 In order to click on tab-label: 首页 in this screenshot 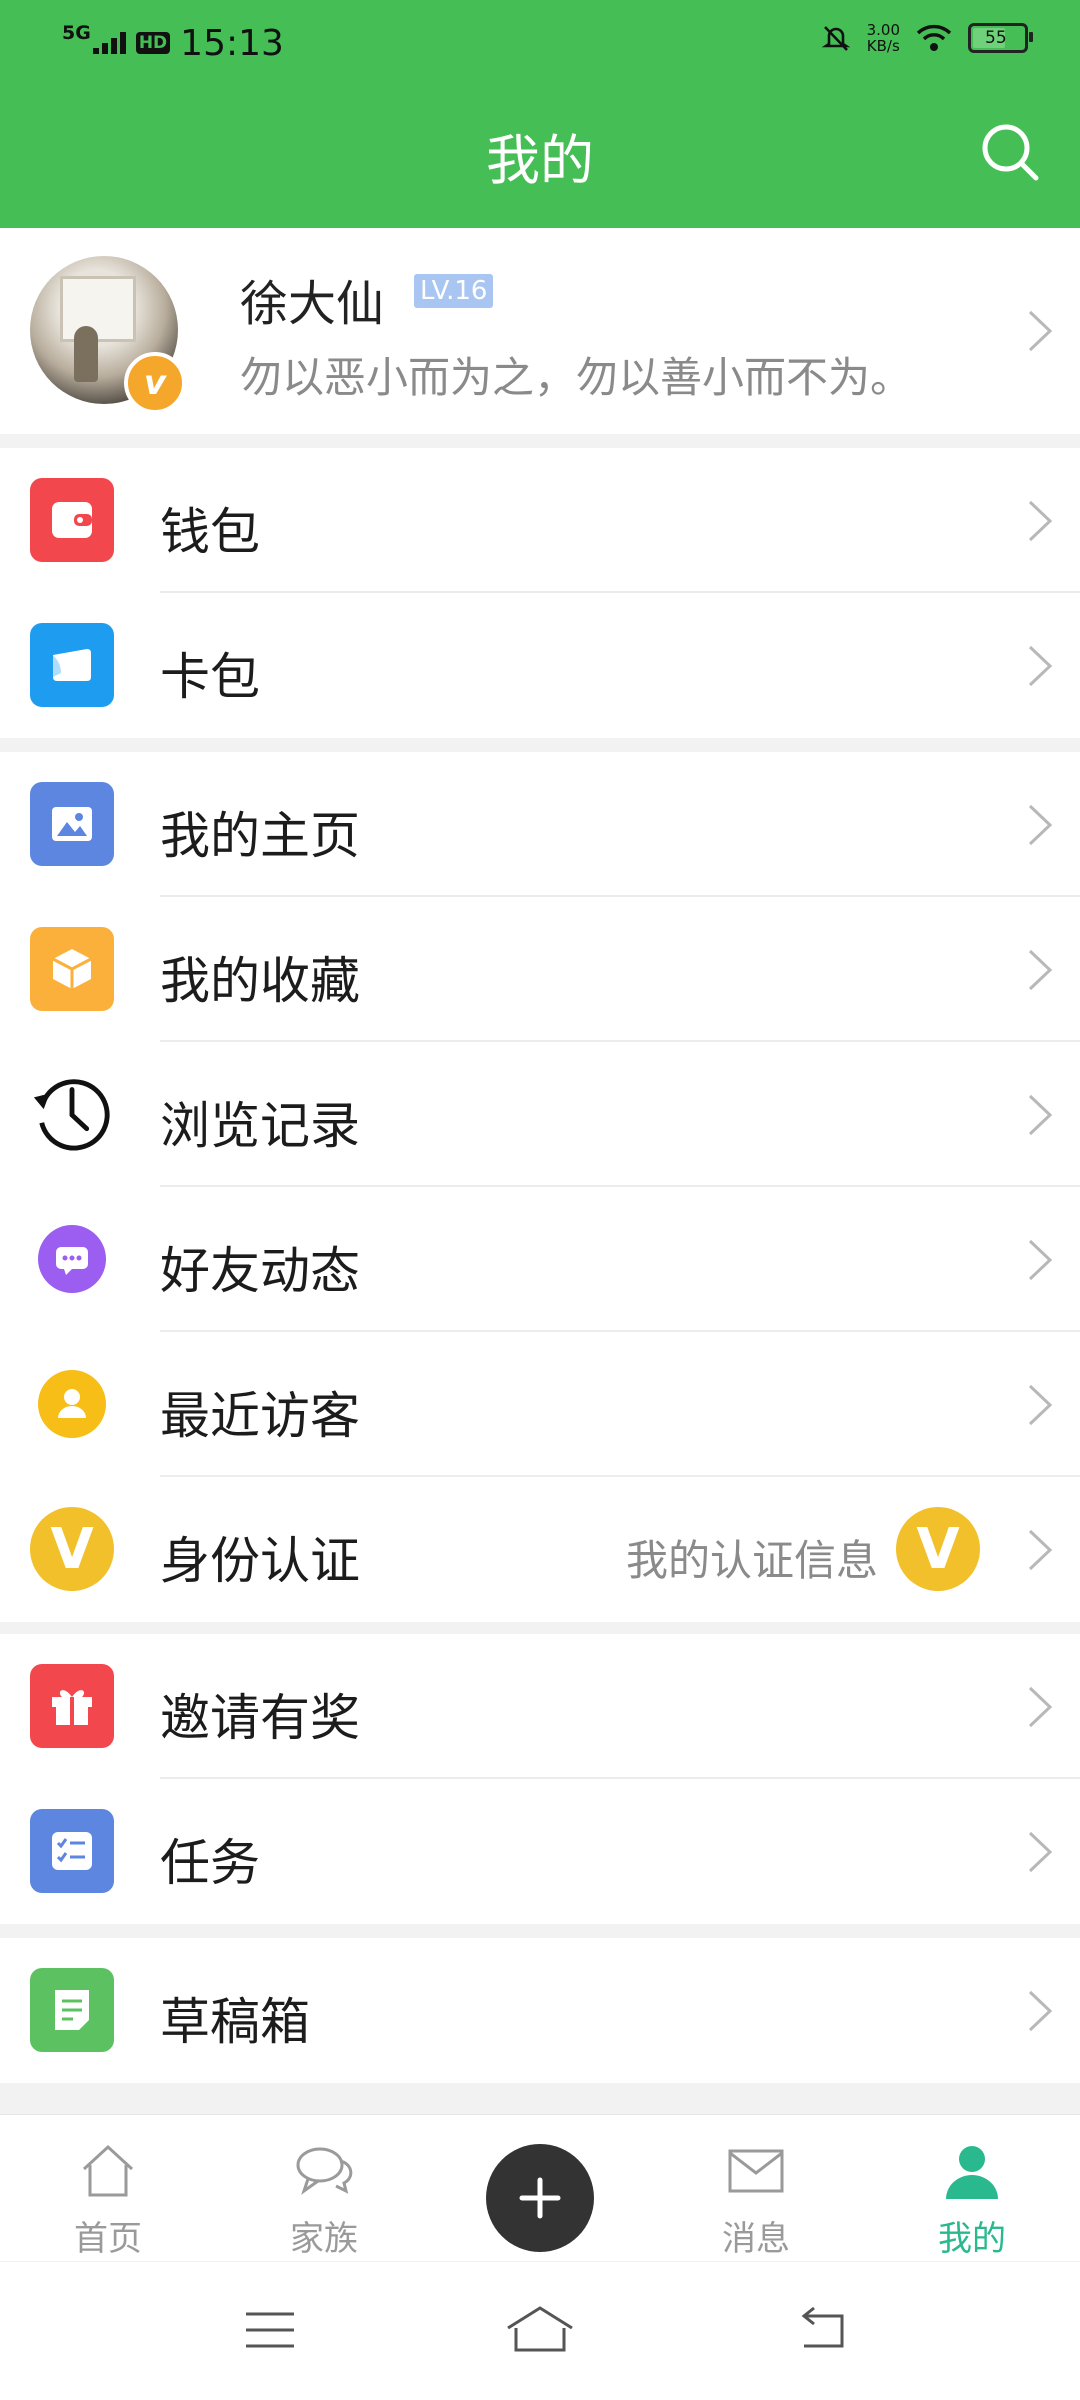, I will do `click(108, 2239)`.